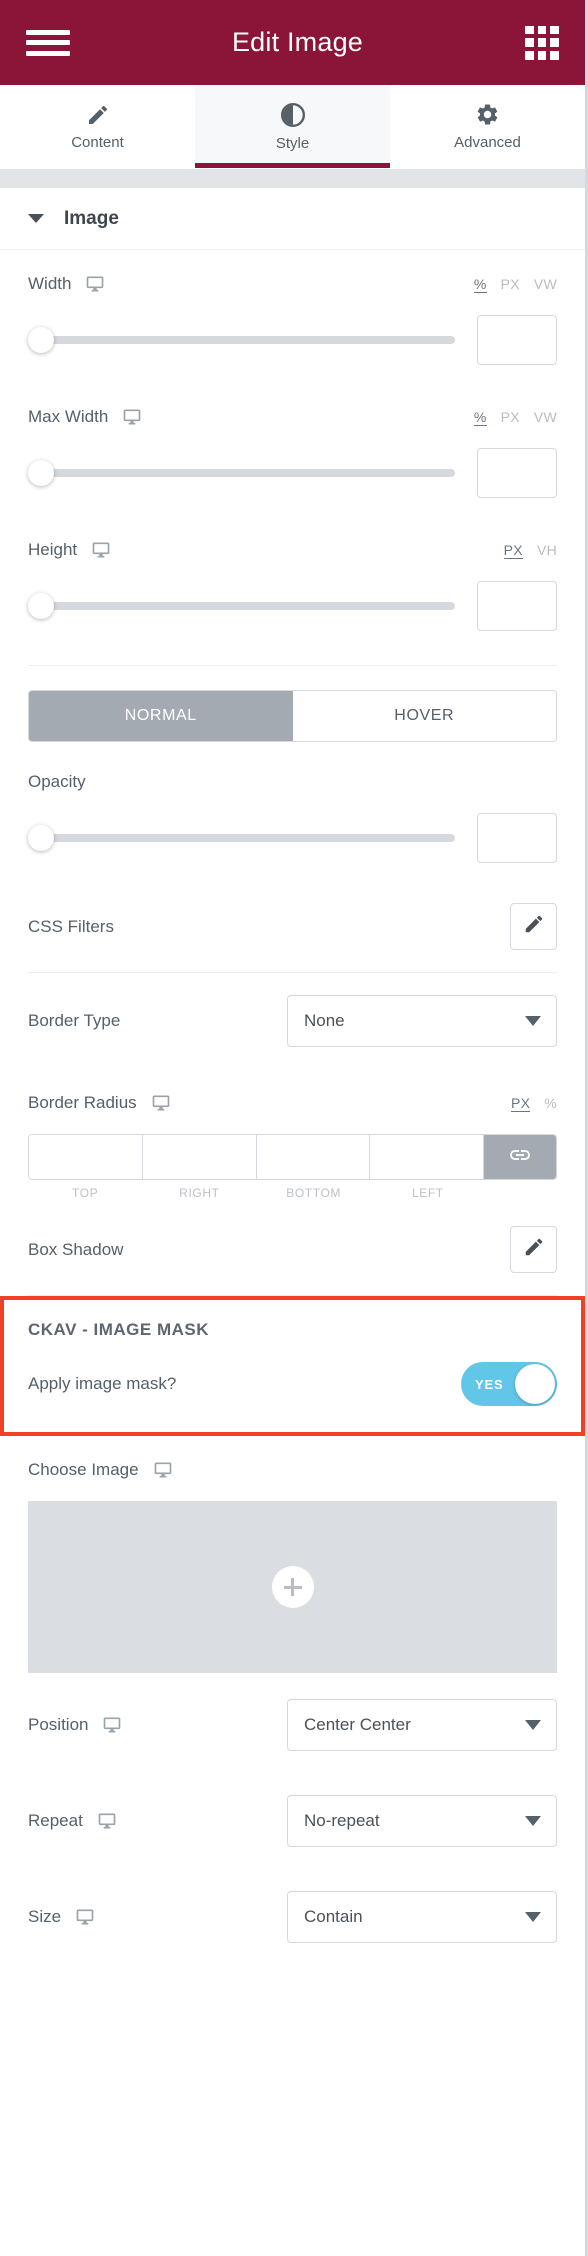 This screenshot has height=2256, width=588. Describe the element at coordinates (292, 219) in the screenshot. I see `section-header-image: Image` at that location.